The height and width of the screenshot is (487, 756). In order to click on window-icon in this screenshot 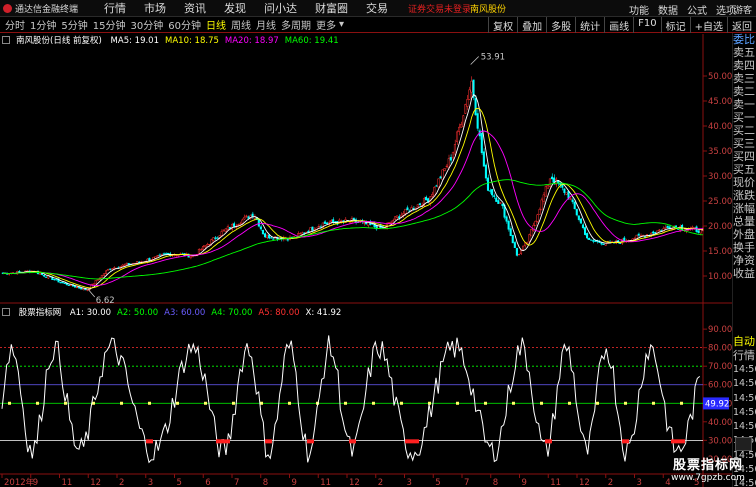, I will do `click(743, 444)`.